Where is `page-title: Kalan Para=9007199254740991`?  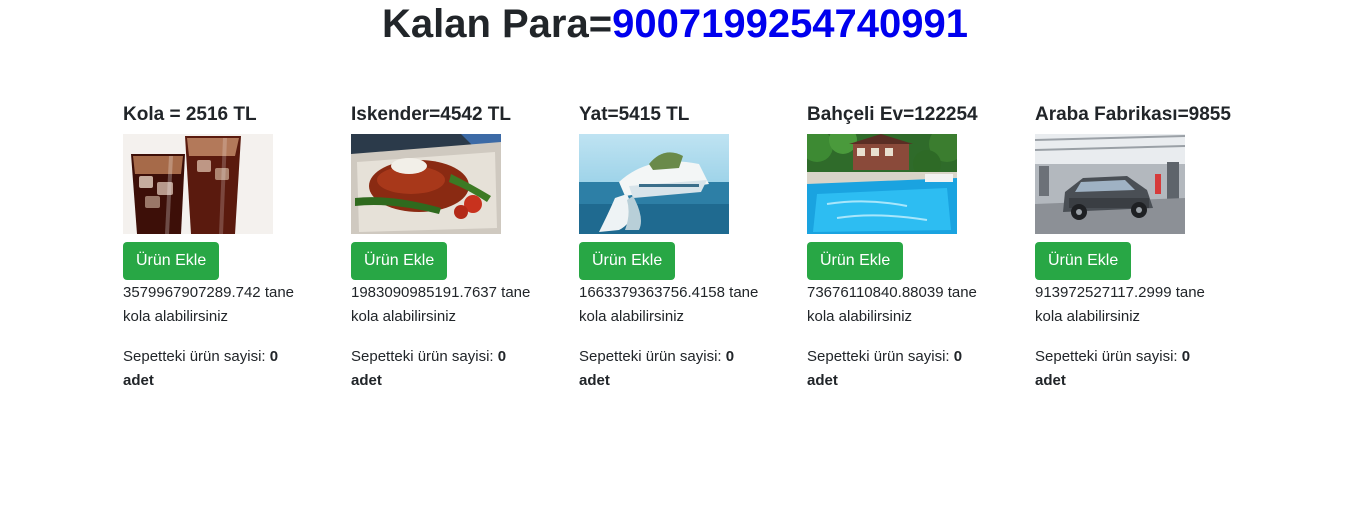
page-title: Kalan Para=9007199254740991 is located at coordinates (675, 24).